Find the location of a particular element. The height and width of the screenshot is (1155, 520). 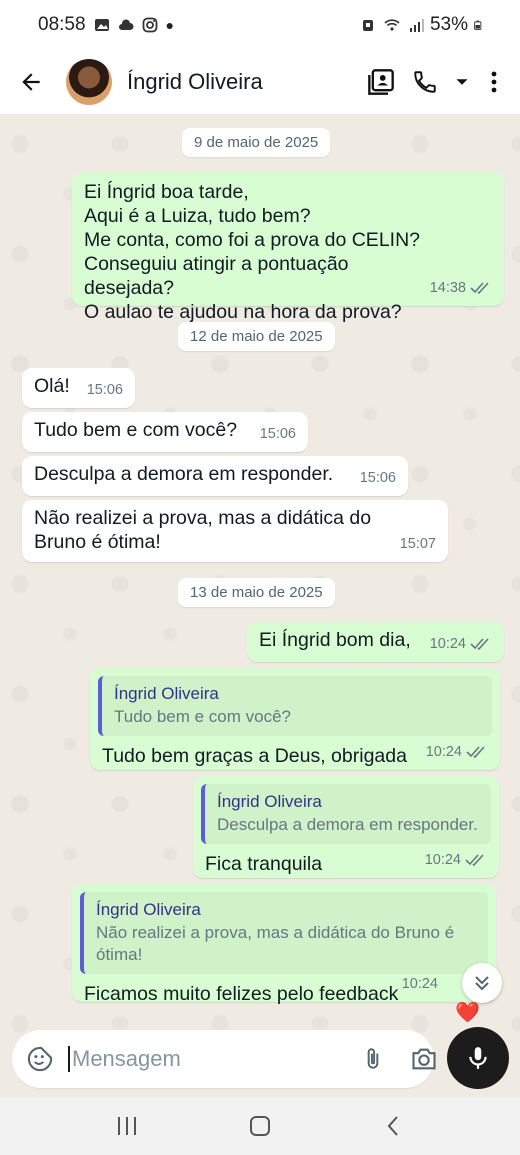

phone-icon is located at coordinates (425, 82).